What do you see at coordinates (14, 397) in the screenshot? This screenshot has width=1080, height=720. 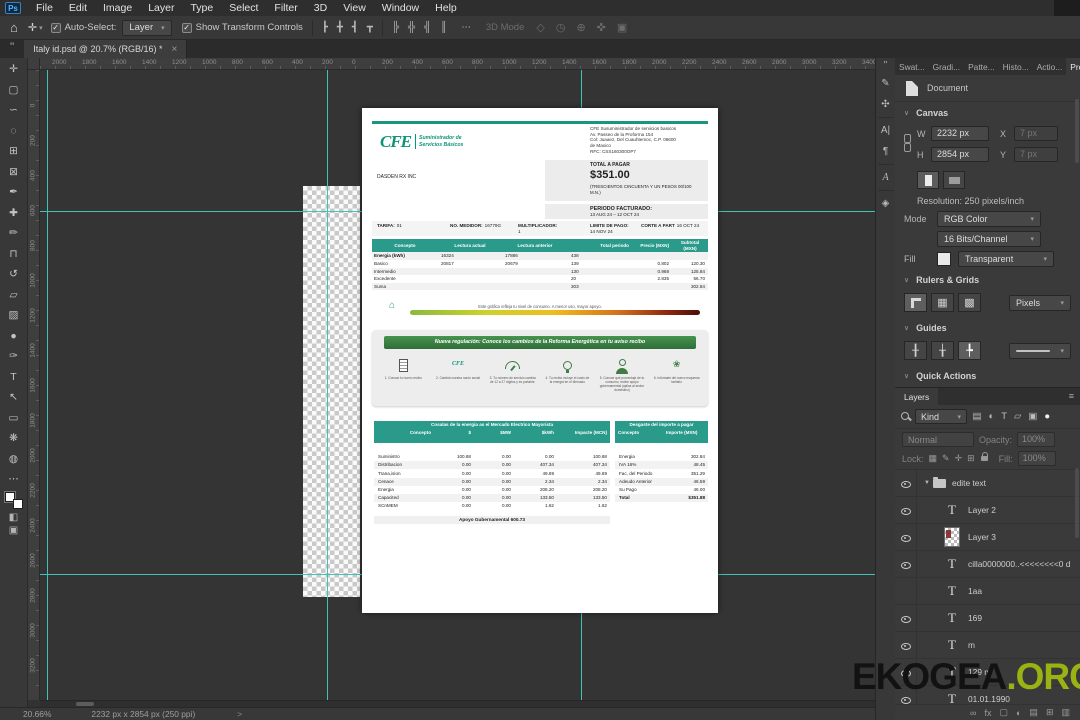 I see `tool-button: ↖` at bounding box center [14, 397].